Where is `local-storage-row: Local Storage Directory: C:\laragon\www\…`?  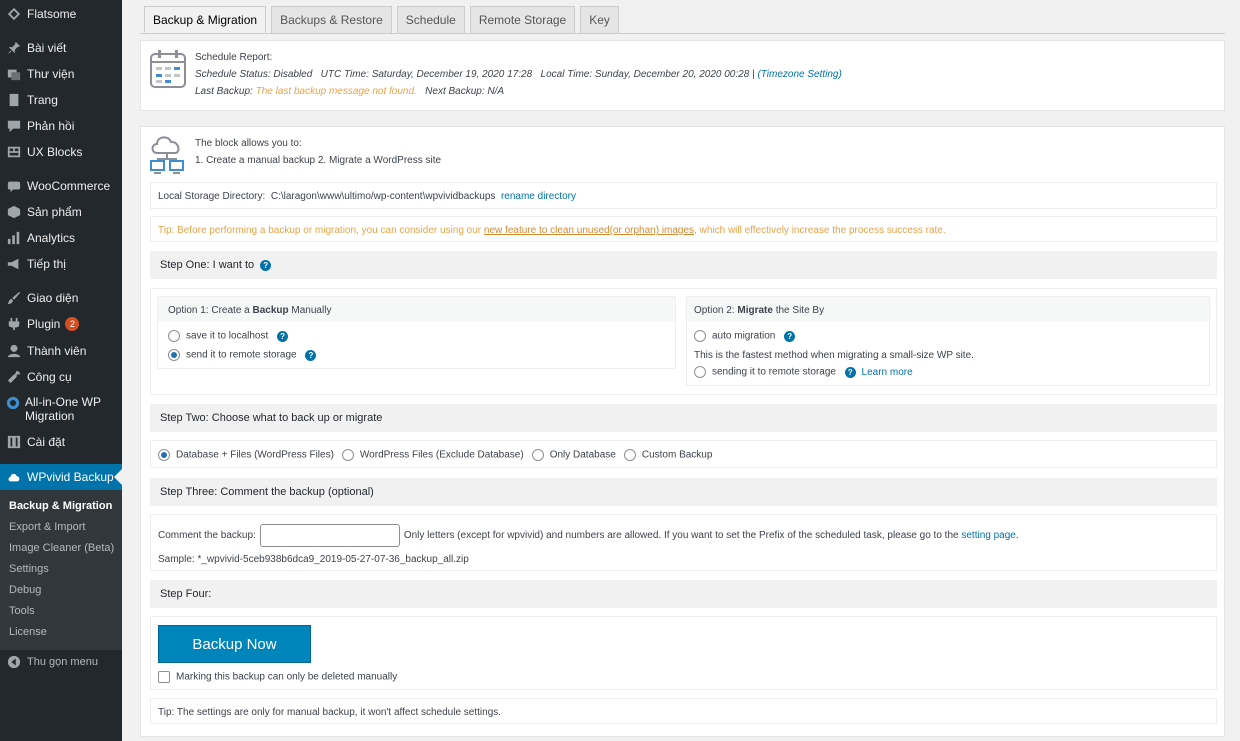 local-storage-row: Local Storage Directory: C:\laragon\www\… is located at coordinates (683, 195).